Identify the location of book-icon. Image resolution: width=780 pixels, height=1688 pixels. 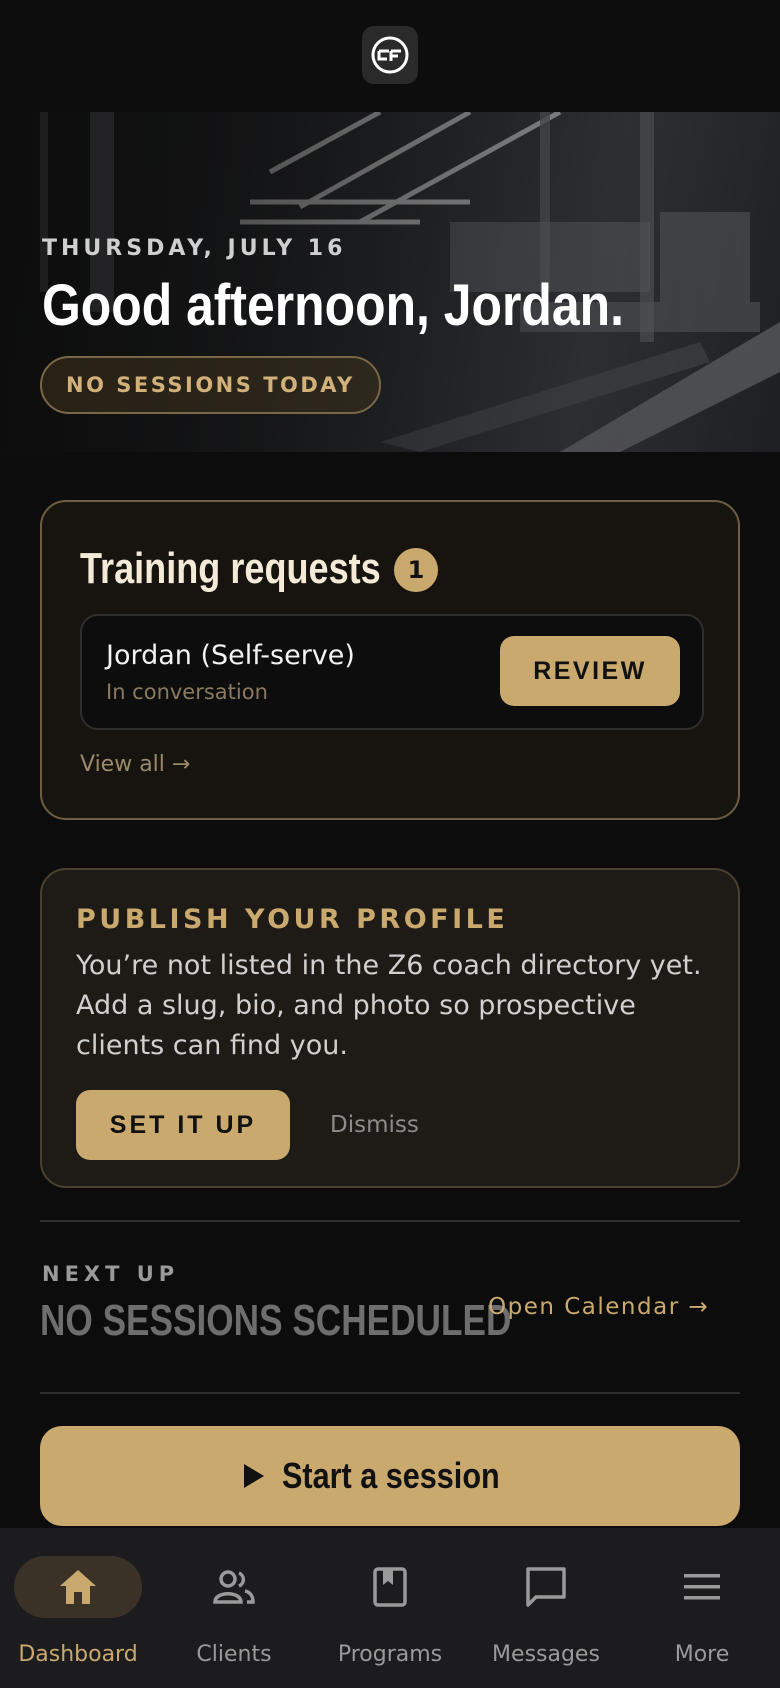
(390, 1587).